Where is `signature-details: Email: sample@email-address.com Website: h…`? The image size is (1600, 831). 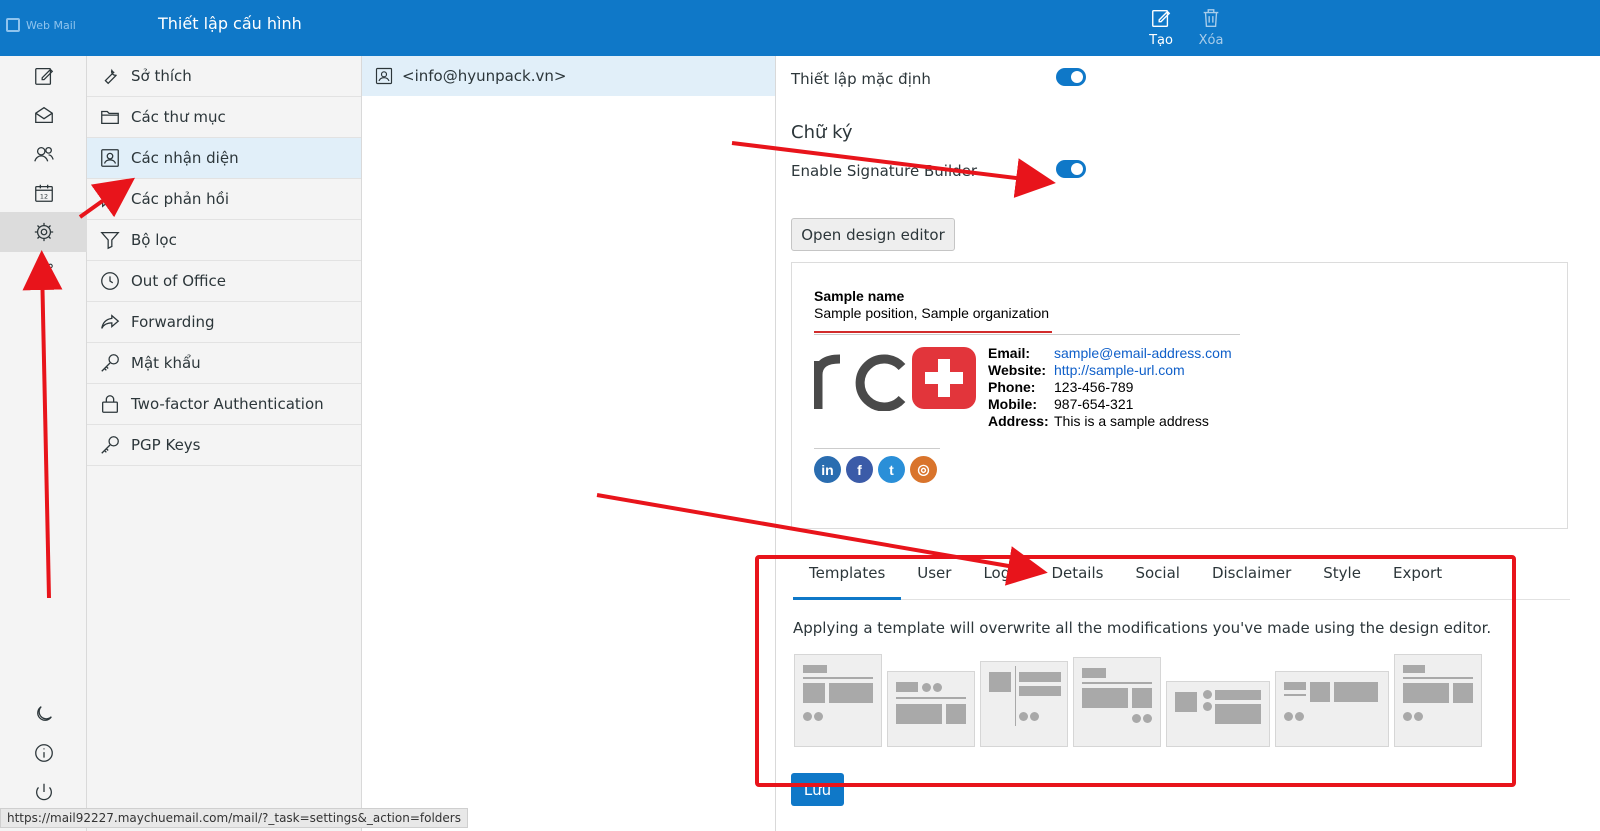 signature-details: Email: sample@email-address.com Website: h… is located at coordinates (1110, 387).